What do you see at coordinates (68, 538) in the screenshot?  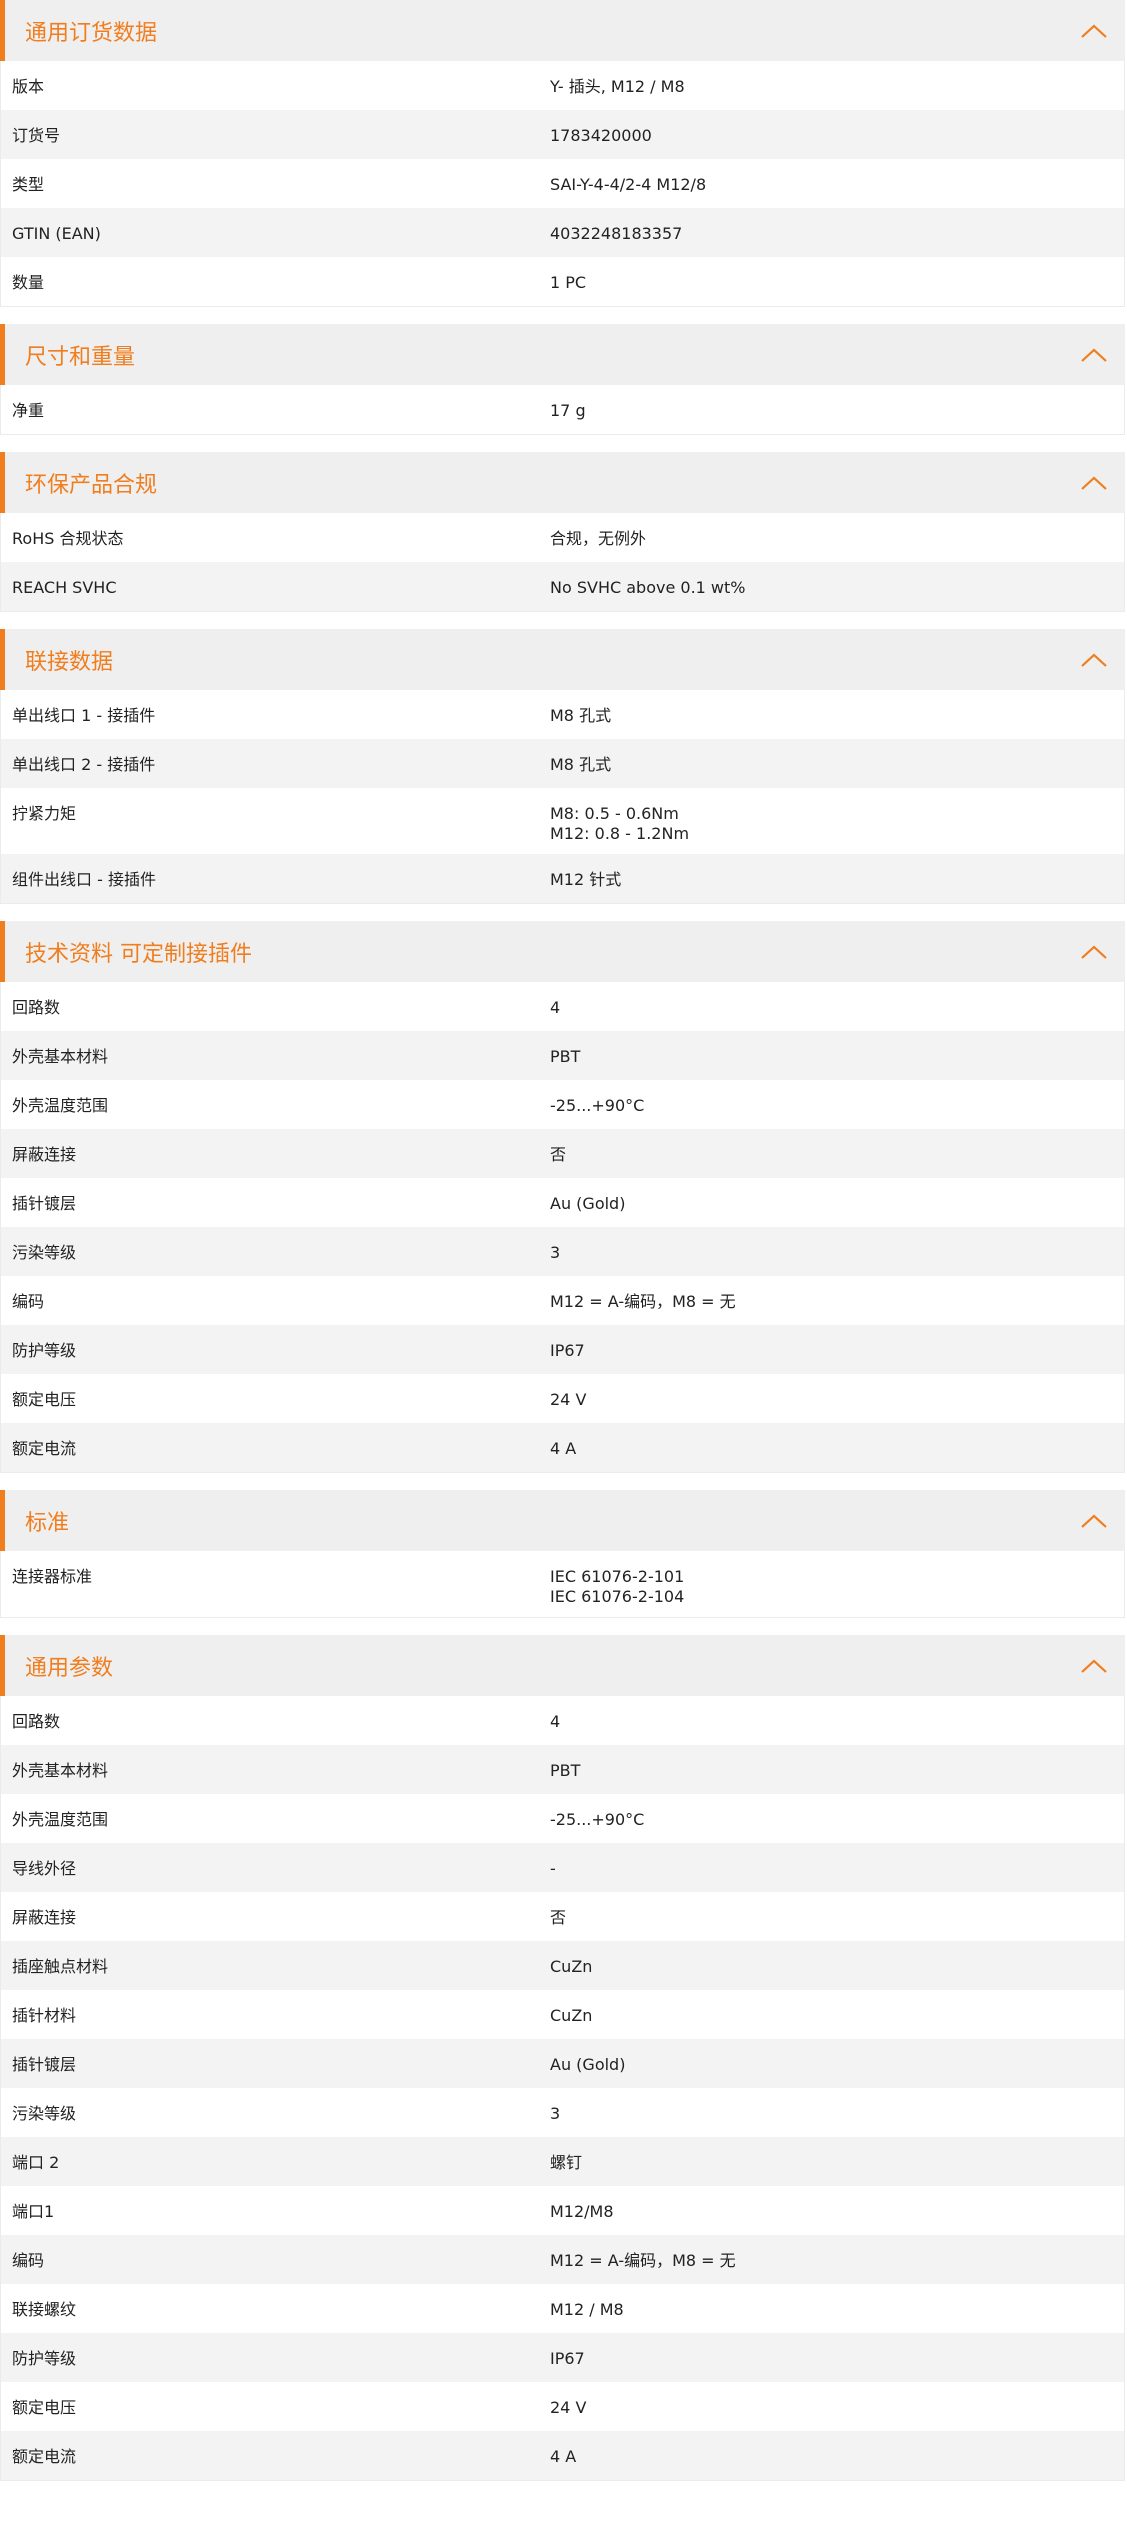 I see `spec-label: RoHS 合规状态` at bounding box center [68, 538].